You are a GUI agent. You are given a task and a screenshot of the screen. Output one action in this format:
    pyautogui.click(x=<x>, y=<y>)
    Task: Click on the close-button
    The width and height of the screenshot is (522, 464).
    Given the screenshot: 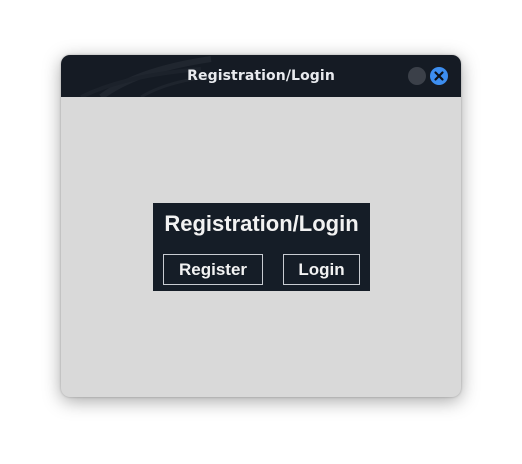 What is the action you would take?
    pyautogui.click(x=439, y=76)
    